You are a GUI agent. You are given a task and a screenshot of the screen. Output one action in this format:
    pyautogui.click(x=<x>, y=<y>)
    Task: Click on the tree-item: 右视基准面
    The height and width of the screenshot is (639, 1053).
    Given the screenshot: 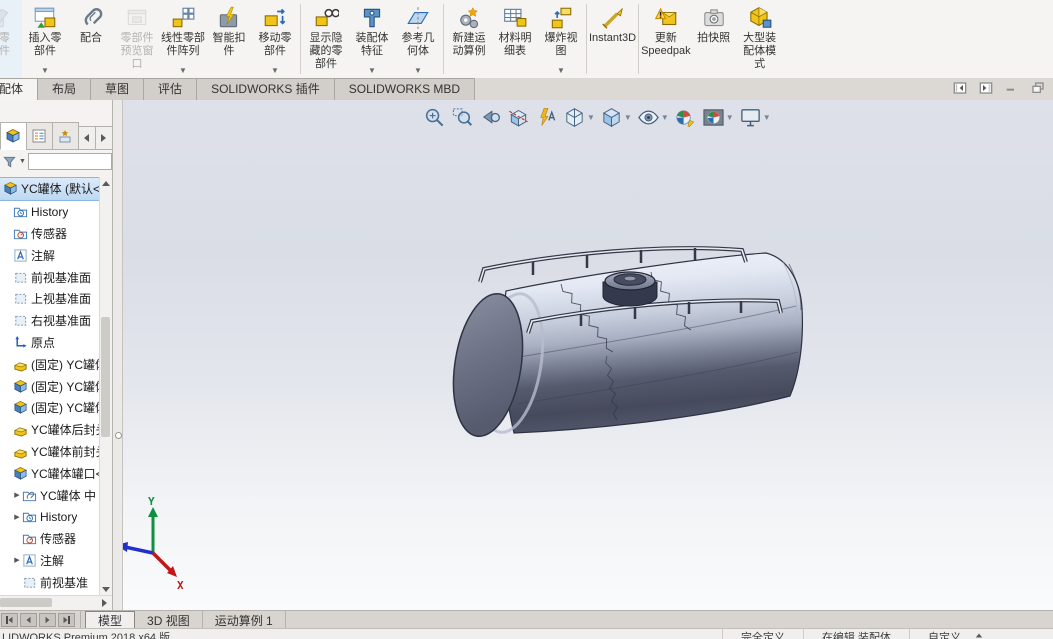 What is the action you would take?
    pyautogui.click(x=56, y=321)
    